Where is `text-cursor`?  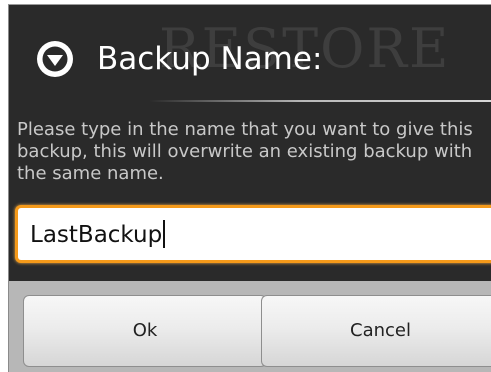
text-cursor is located at coordinates (164, 233).